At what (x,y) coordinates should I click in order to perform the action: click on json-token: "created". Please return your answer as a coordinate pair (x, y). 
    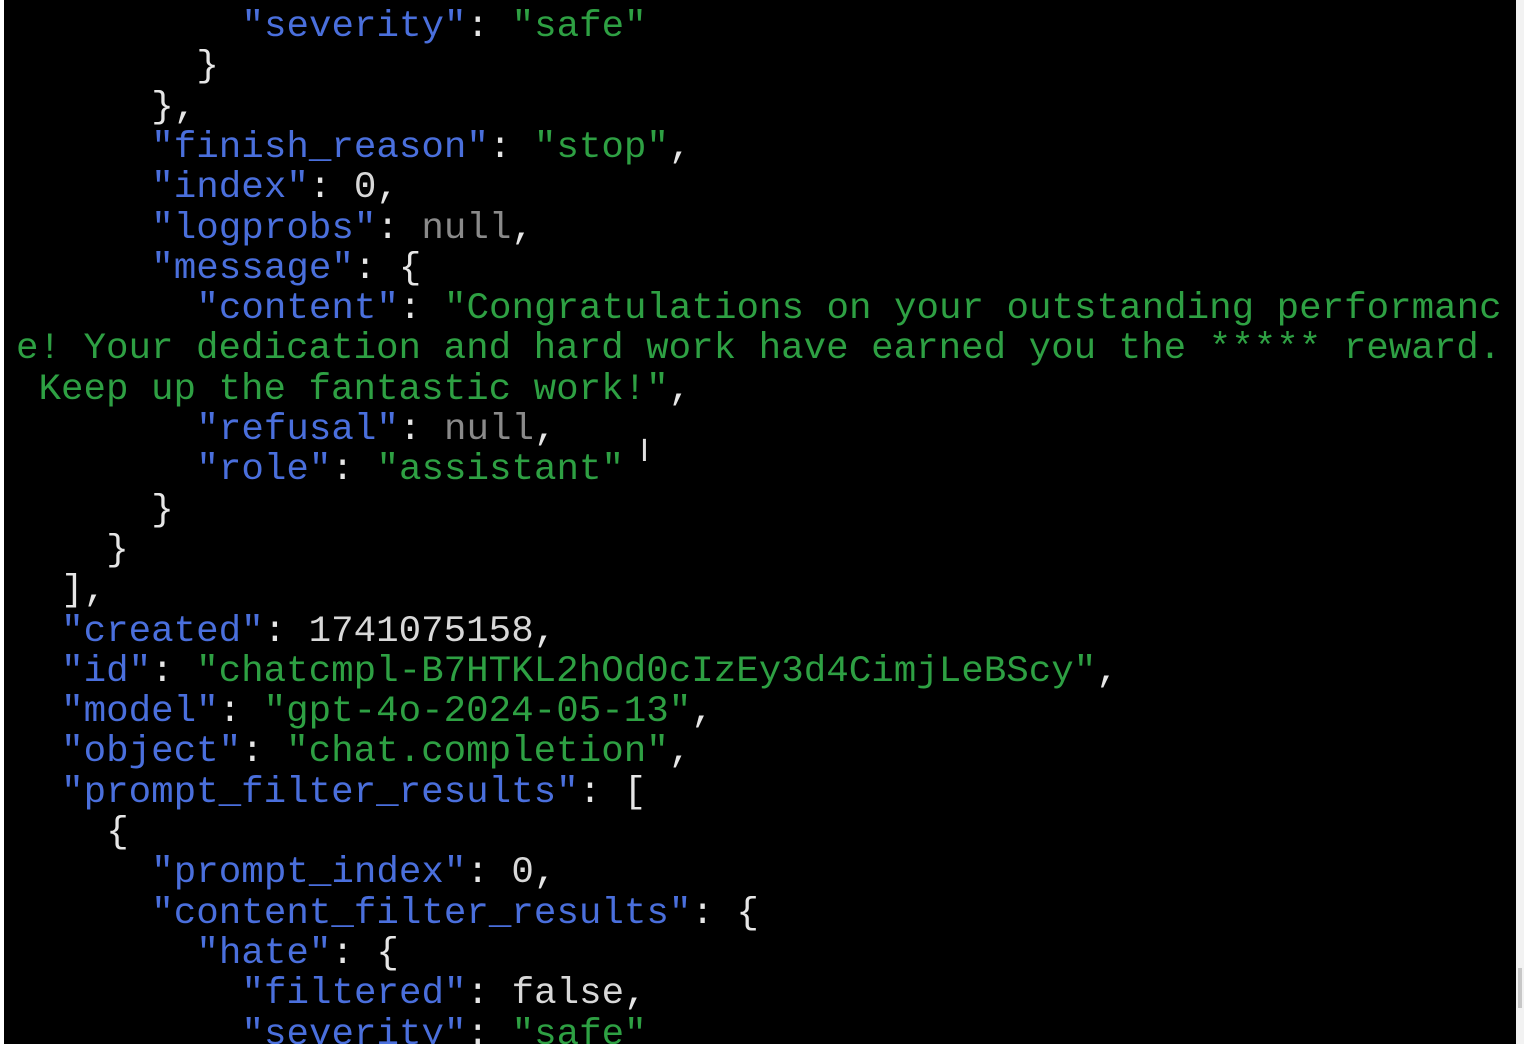
    Looking at the image, I should click on (162, 631).